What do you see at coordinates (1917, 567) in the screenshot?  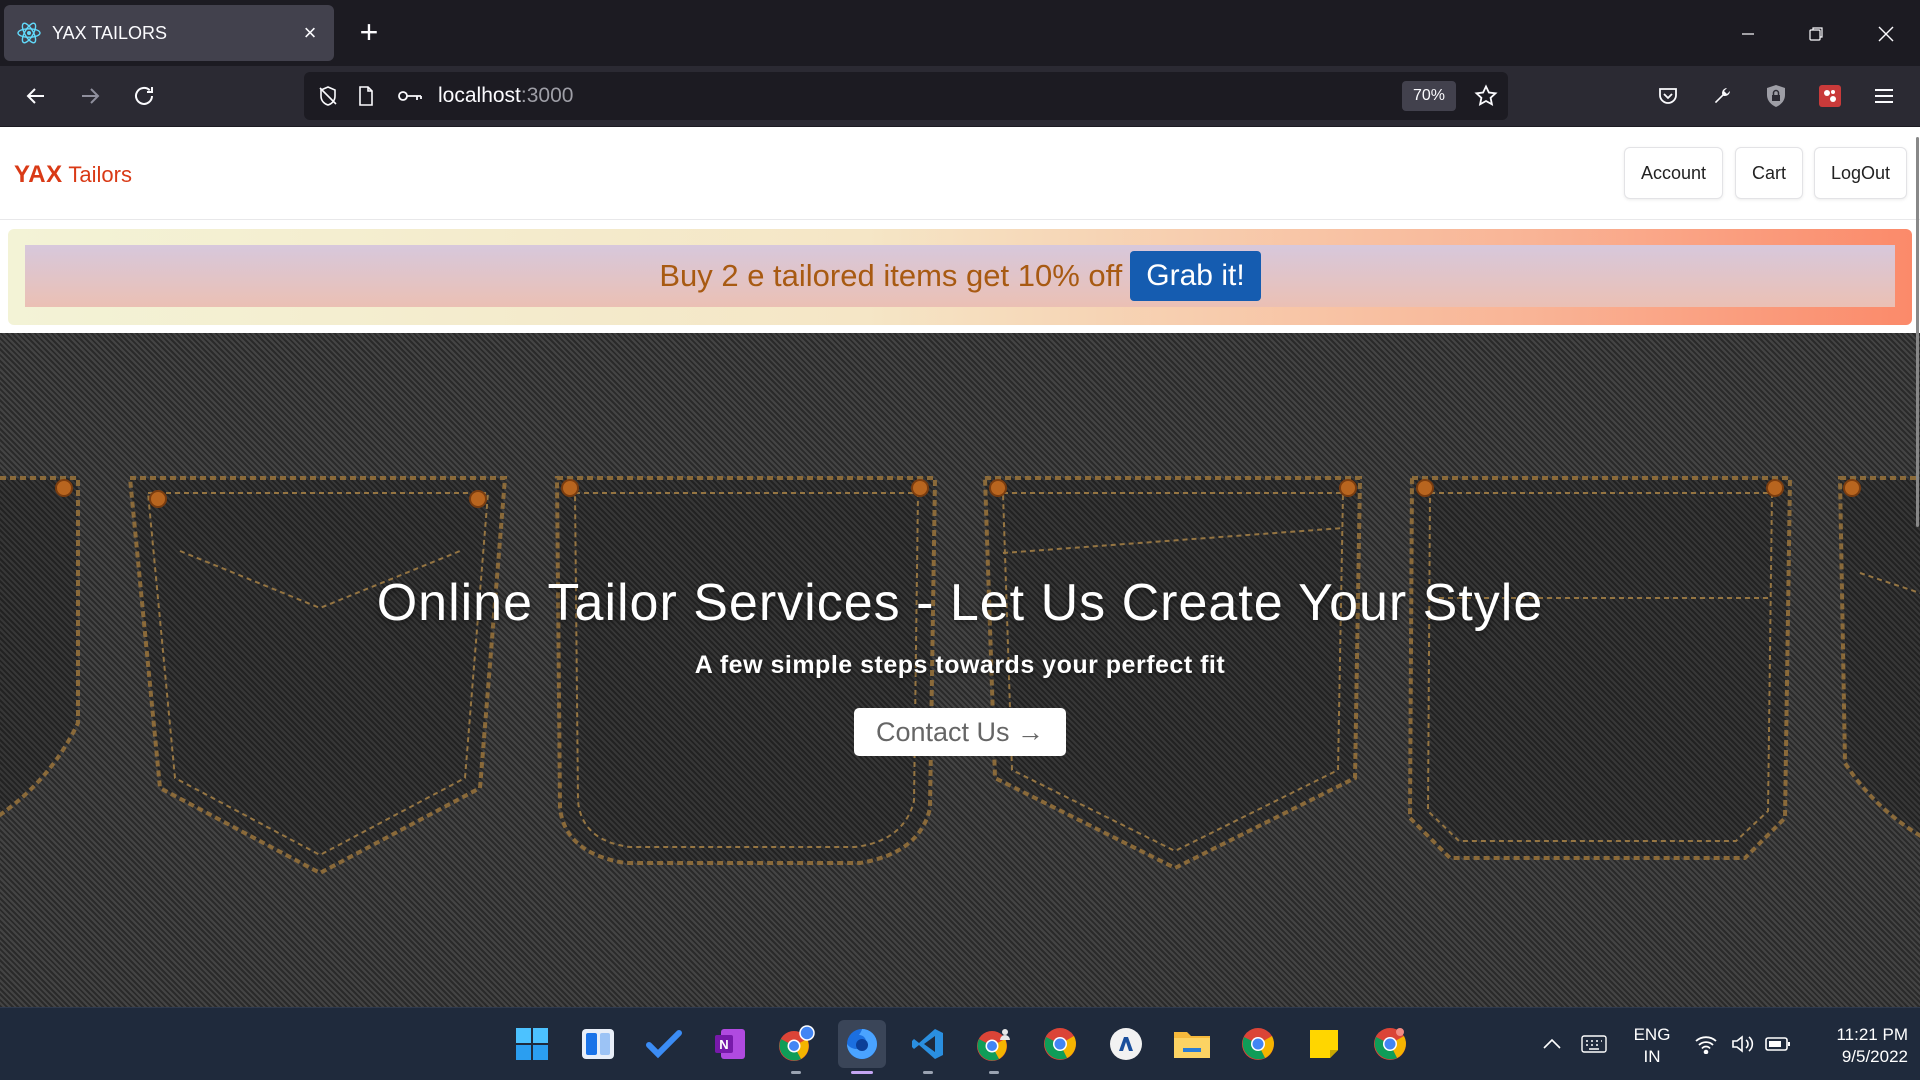 I see `page-scrollbar` at bounding box center [1917, 567].